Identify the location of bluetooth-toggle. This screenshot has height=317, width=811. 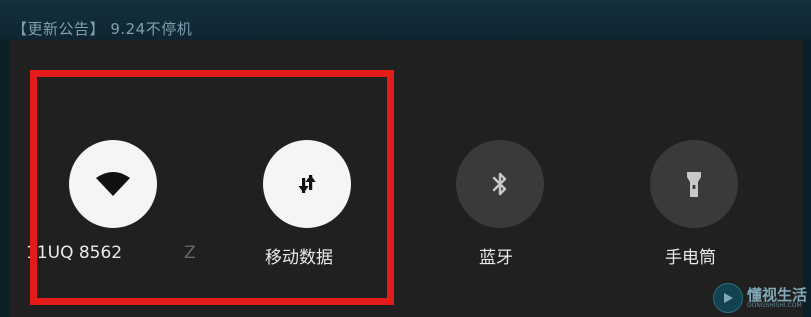
(500, 184).